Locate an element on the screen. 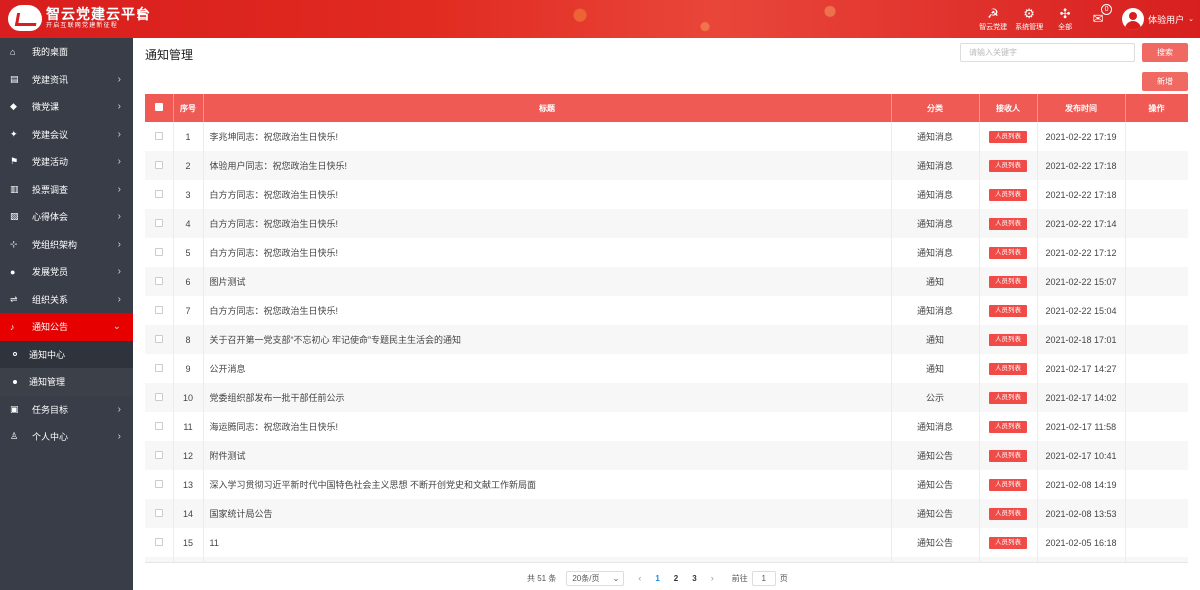 This screenshot has height=590, width=1200. sidebar-subitem-notice-management: 通知管理 is located at coordinates (66, 382).